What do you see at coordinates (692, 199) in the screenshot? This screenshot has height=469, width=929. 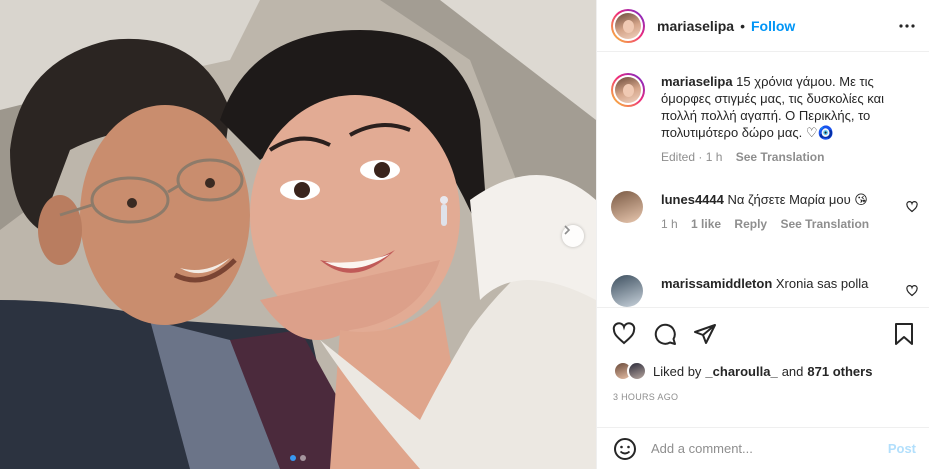 I see `comment-username: lunes4444` at bounding box center [692, 199].